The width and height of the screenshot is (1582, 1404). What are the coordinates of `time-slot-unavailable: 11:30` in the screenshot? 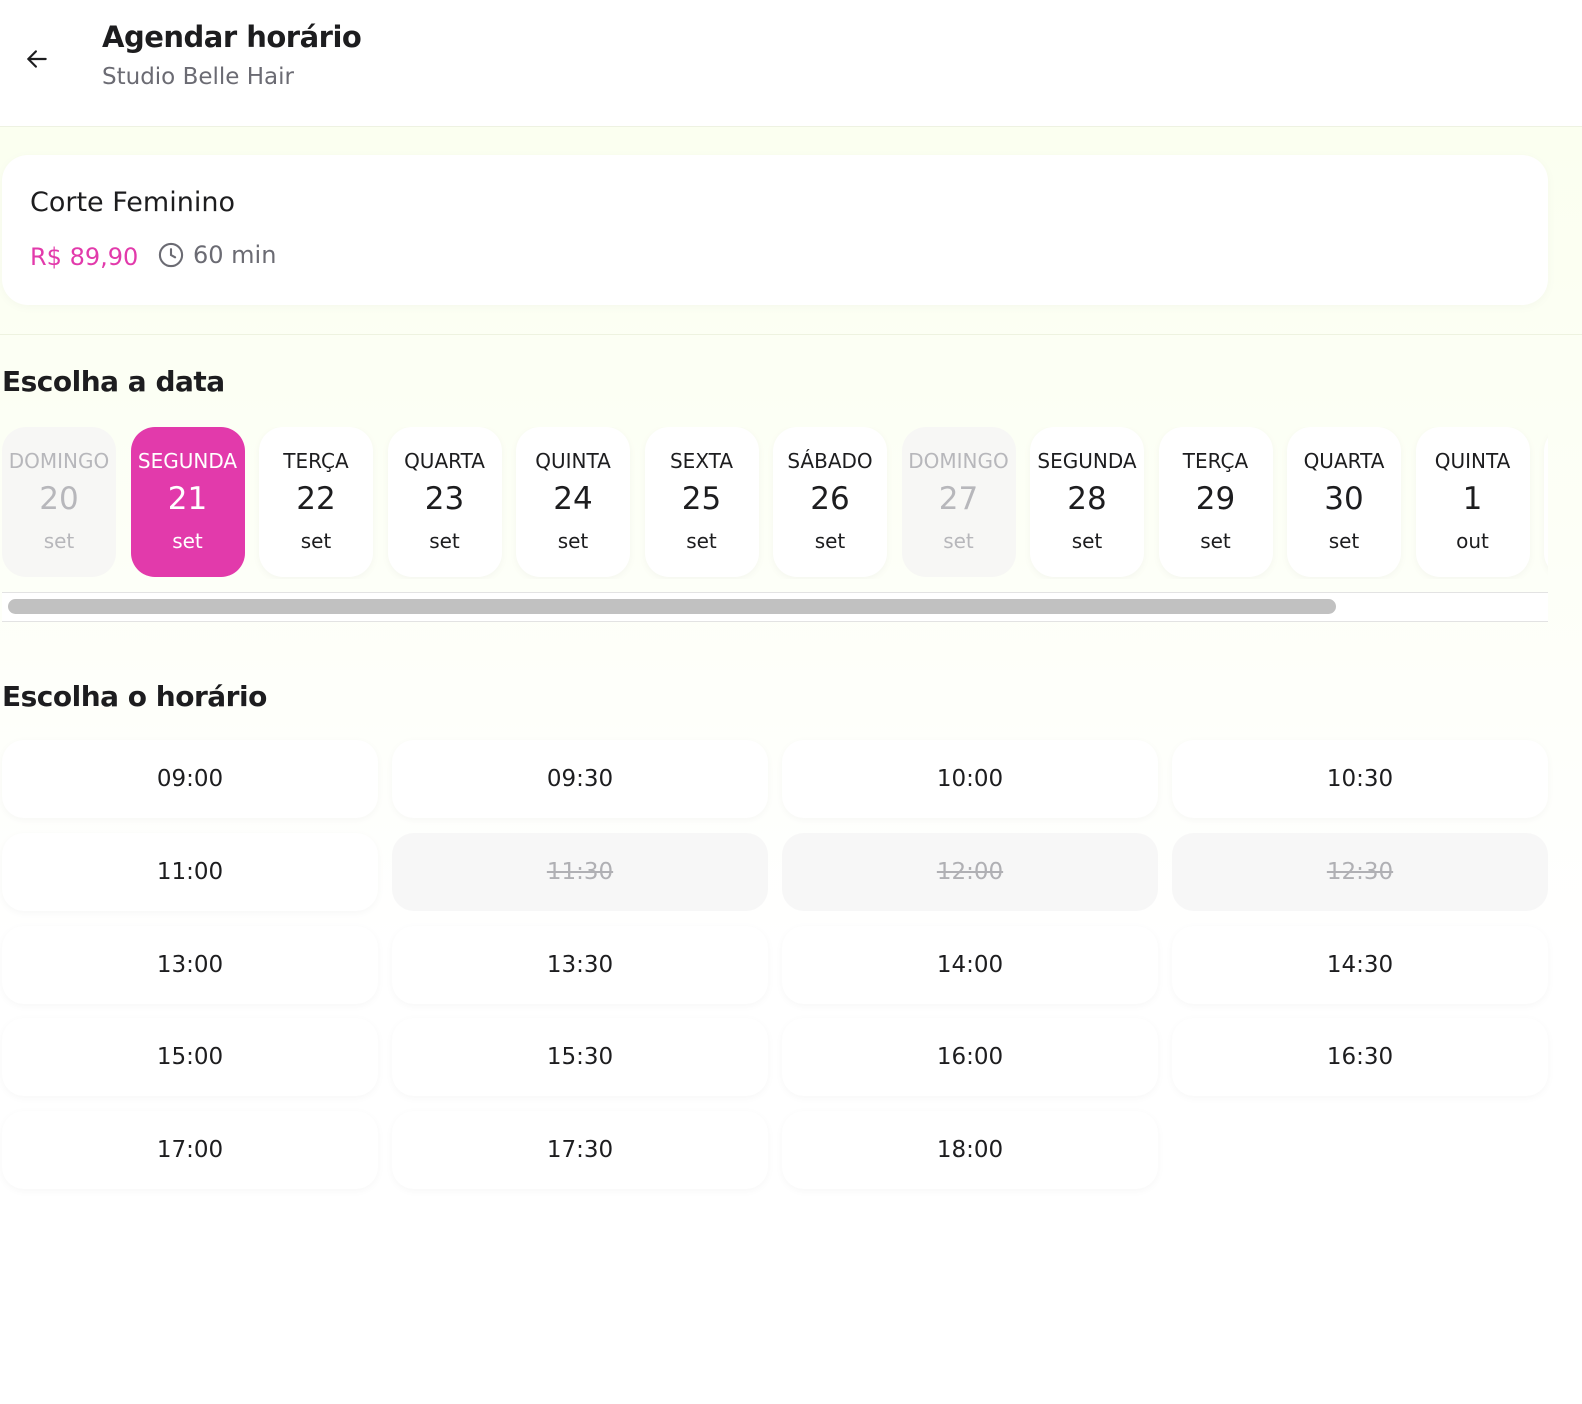 It's located at (580, 872).